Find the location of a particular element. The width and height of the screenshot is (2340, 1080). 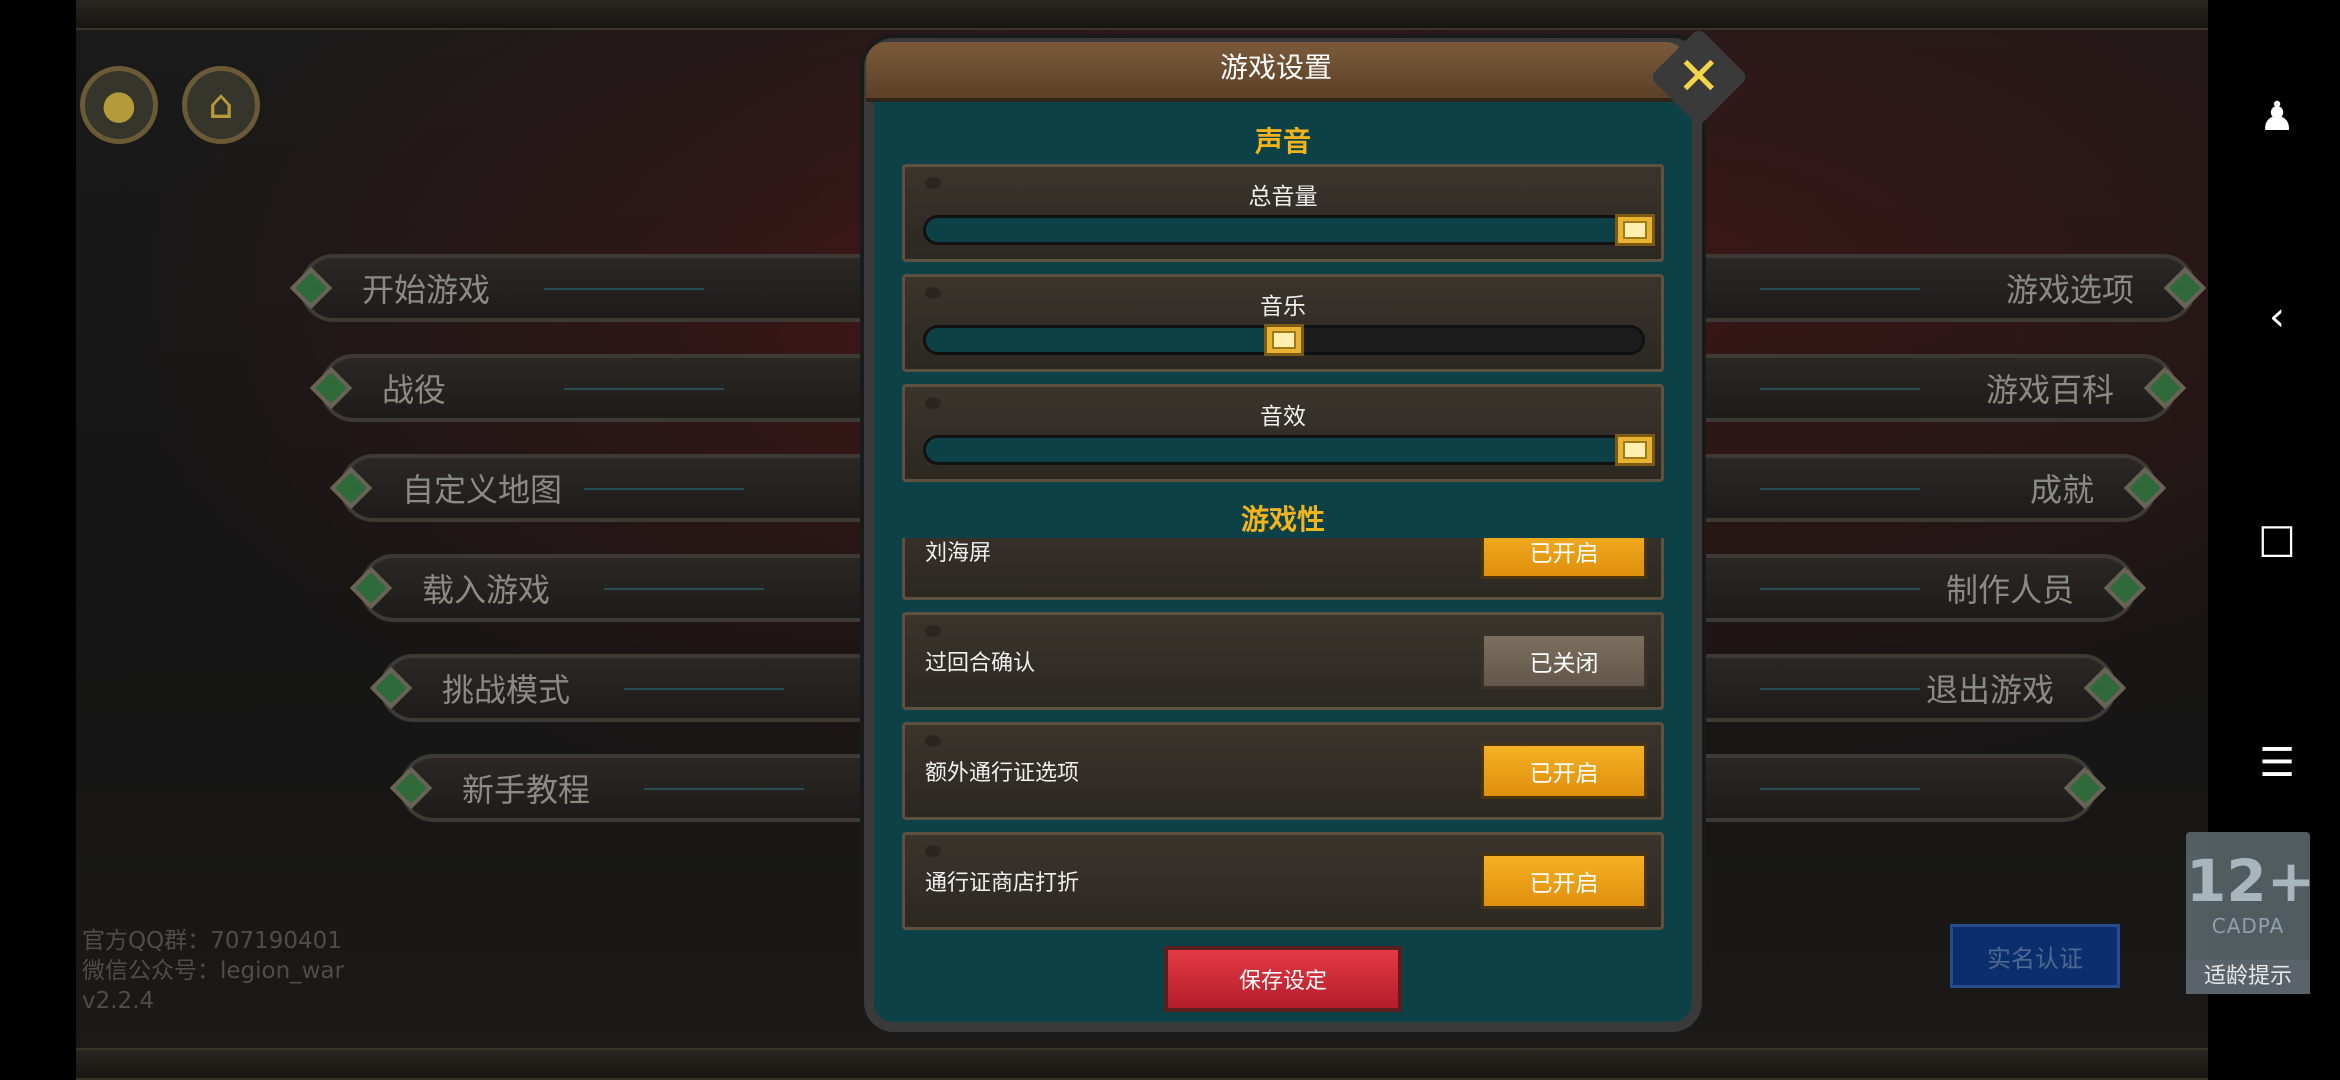

menu-label: 挑战模式 is located at coordinates (506, 690).